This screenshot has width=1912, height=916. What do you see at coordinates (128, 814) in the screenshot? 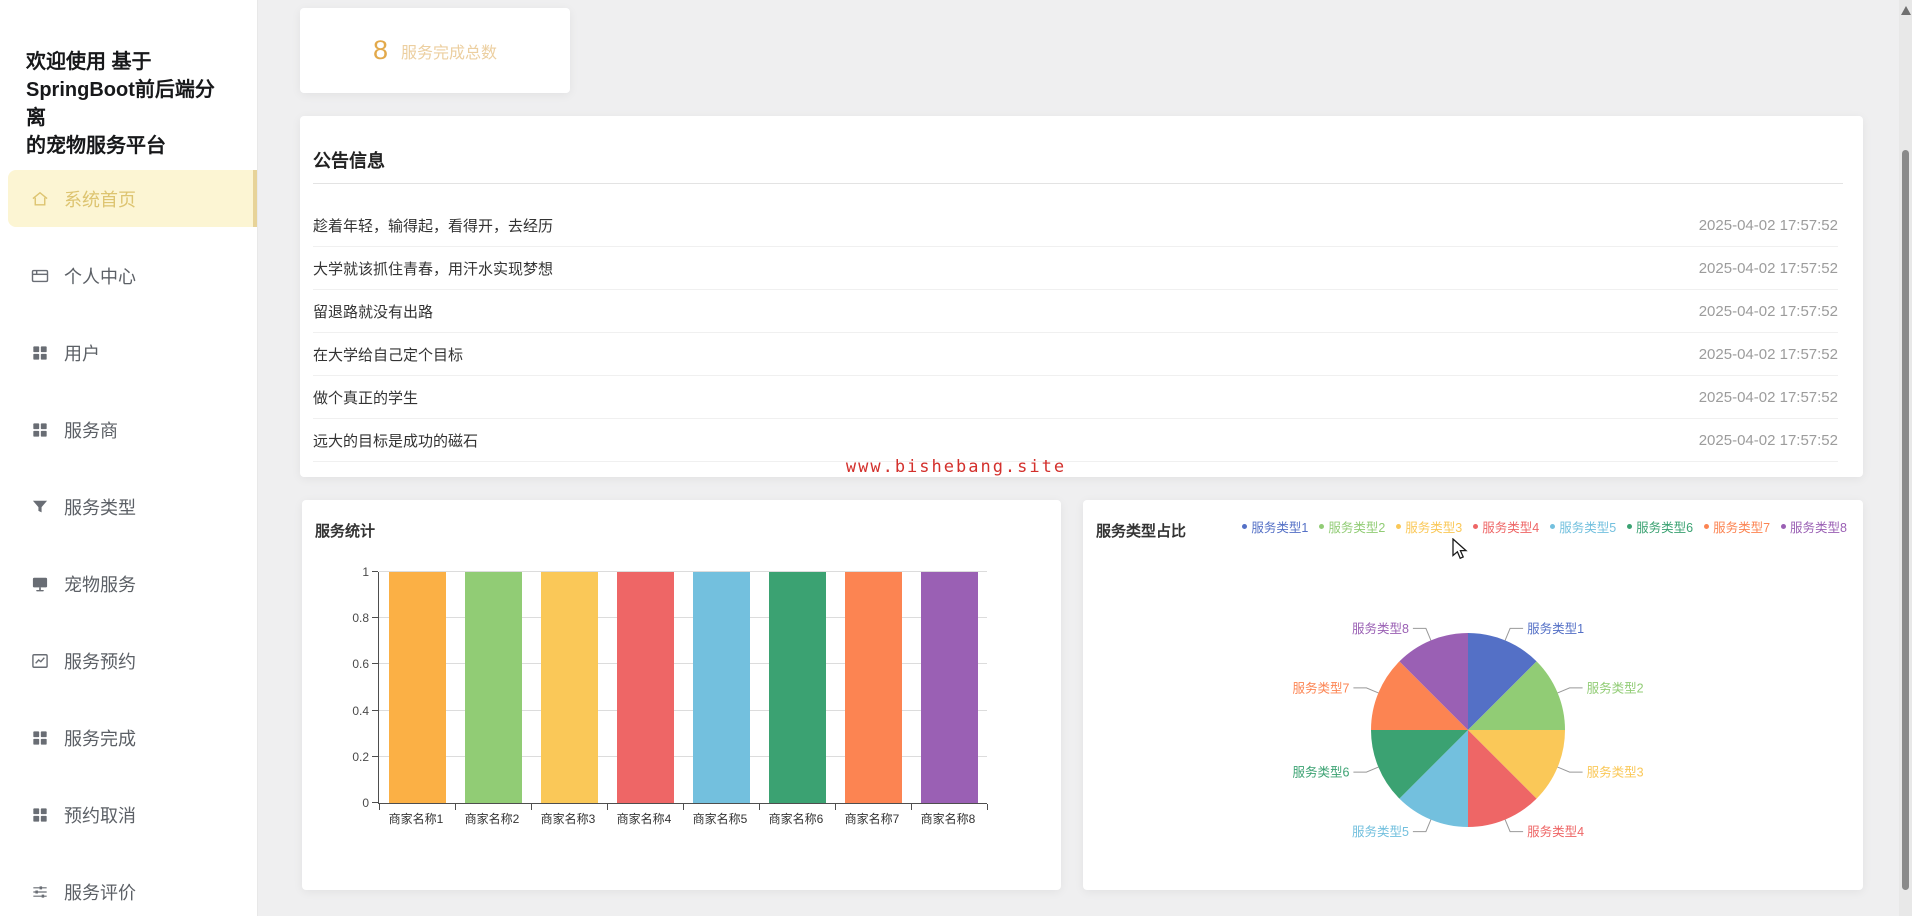
I see `sidebar-item-cancellations: 预约取消` at bounding box center [128, 814].